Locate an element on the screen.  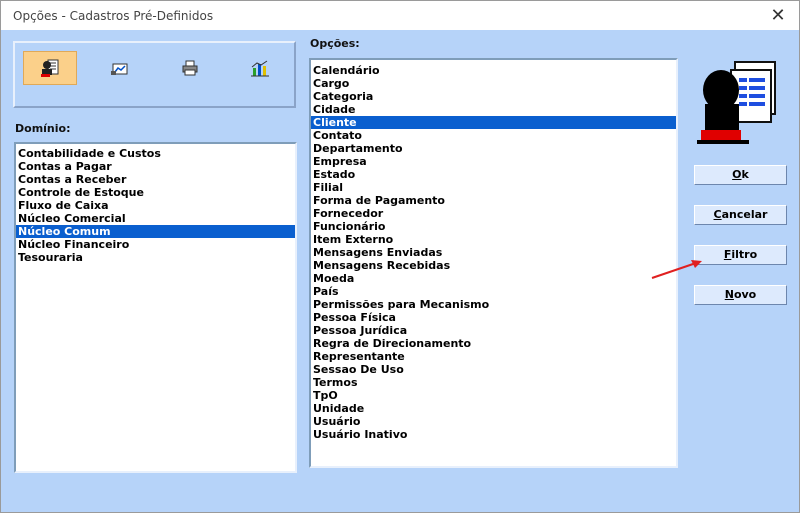
opcoes-list-item: Cargo is located at coordinates (493, 83).